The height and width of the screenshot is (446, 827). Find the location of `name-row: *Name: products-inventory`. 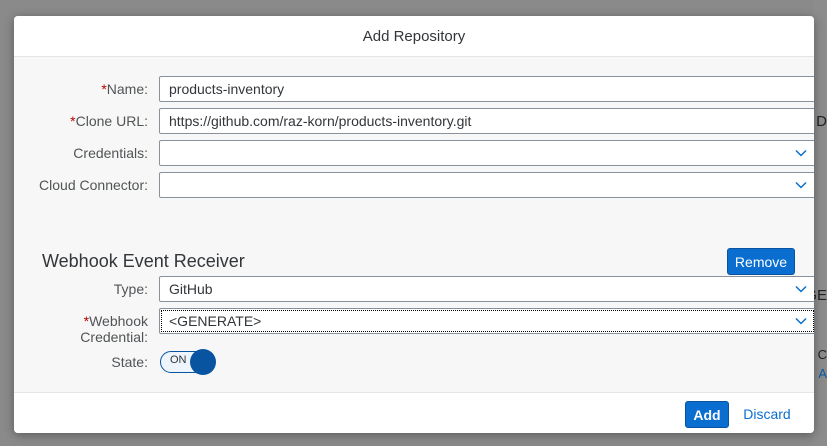

name-row: *Name: products-inventory is located at coordinates (414, 89).